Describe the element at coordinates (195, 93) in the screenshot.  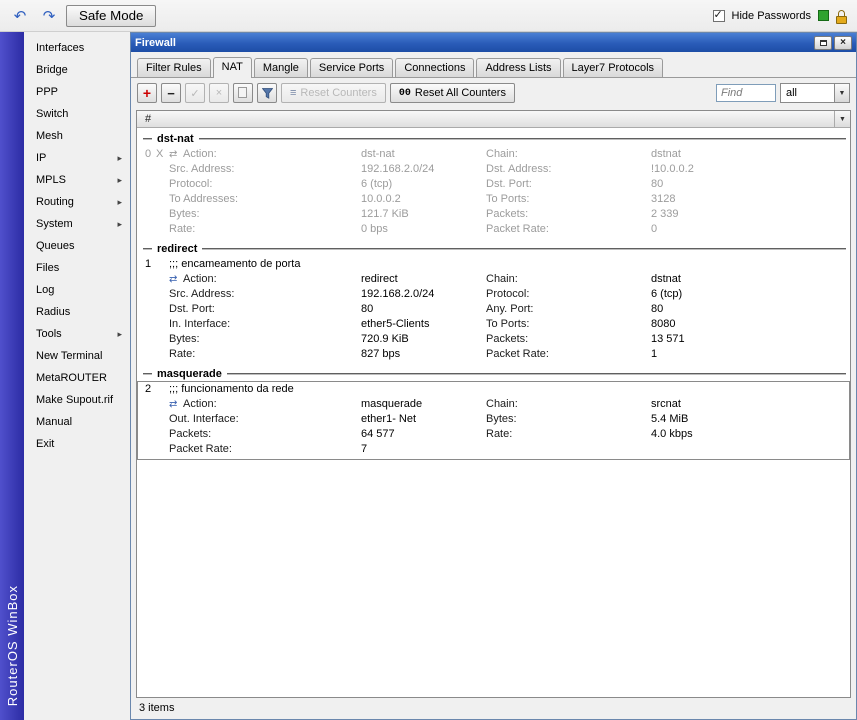
I see `enable-rule-button: ✓` at that location.